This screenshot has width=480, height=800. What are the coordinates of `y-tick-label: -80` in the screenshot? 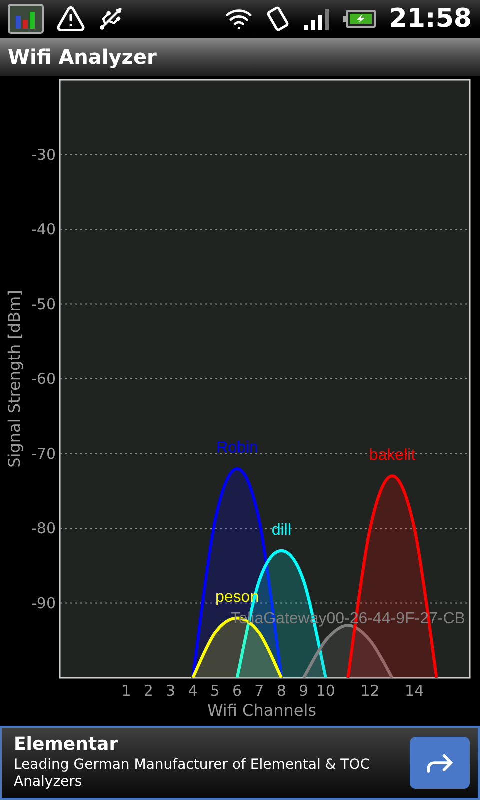 It's located at (44, 529).